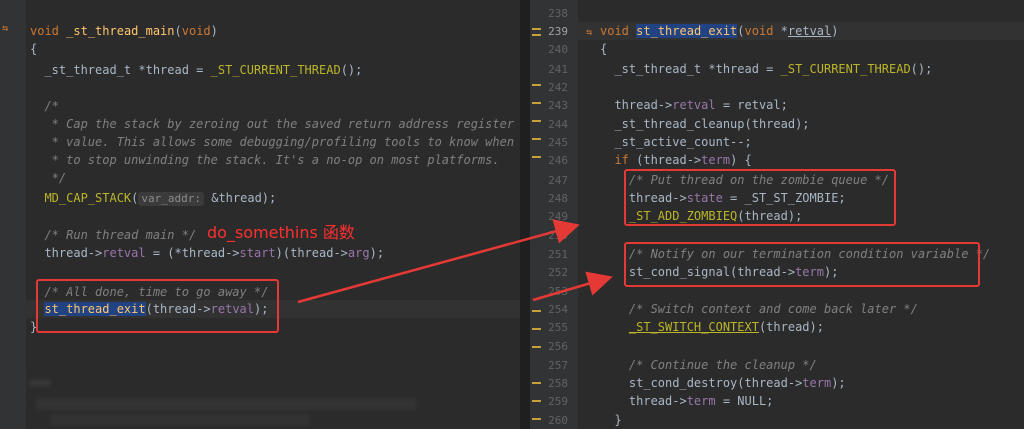 The height and width of the screenshot is (429, 1024). I want to click on line-number: 239, so click(558, 31).